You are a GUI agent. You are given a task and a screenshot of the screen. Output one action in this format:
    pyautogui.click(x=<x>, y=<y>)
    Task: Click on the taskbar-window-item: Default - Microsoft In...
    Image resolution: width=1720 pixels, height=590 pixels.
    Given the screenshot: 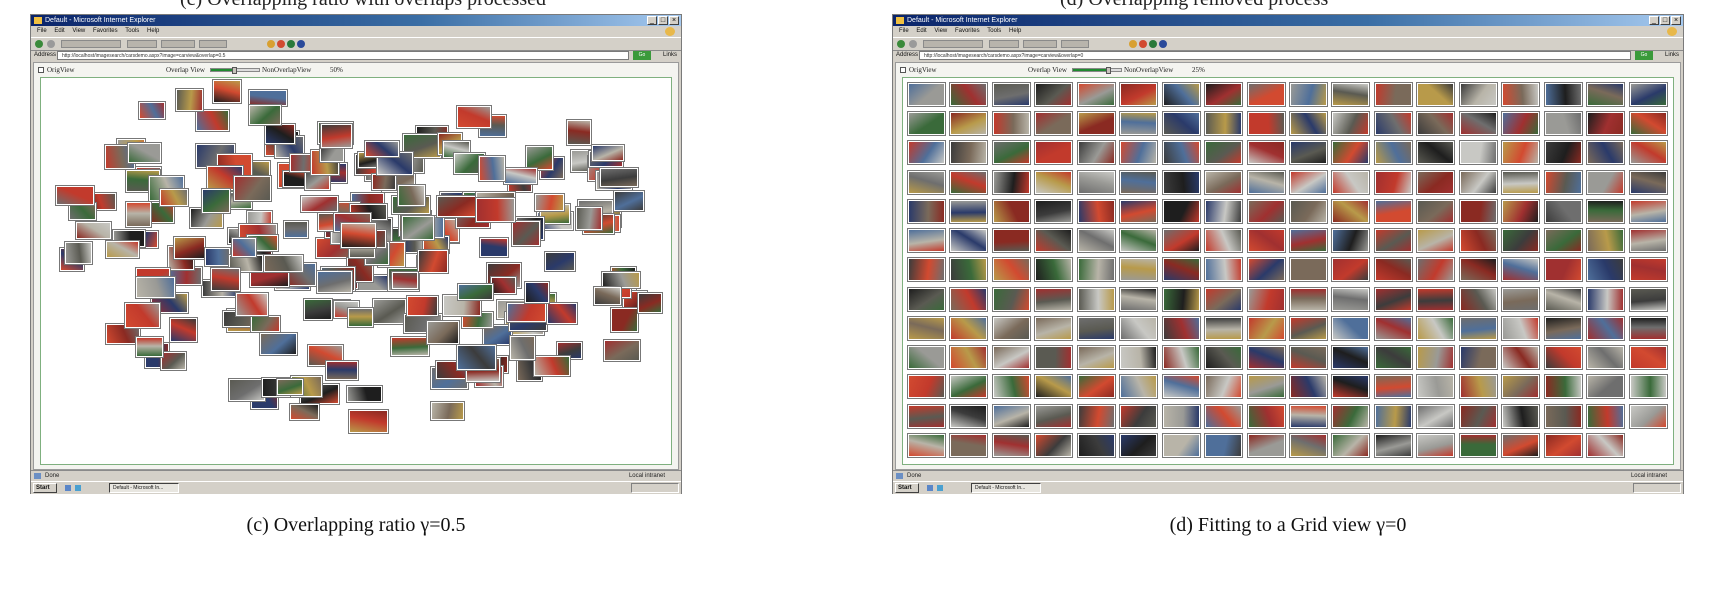 What is the action you would take?
    pyautogui.click(x=1006, y=488)
    